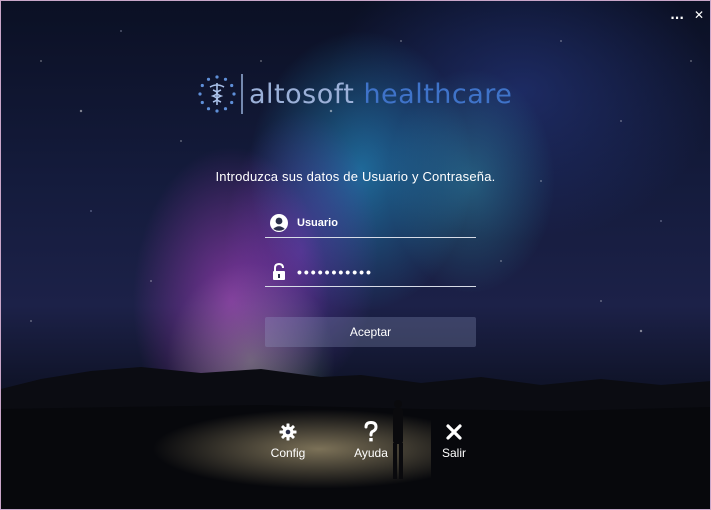 This screenshot has width=711, height=510. I want to click on config-button: Config, so click(288, 440).